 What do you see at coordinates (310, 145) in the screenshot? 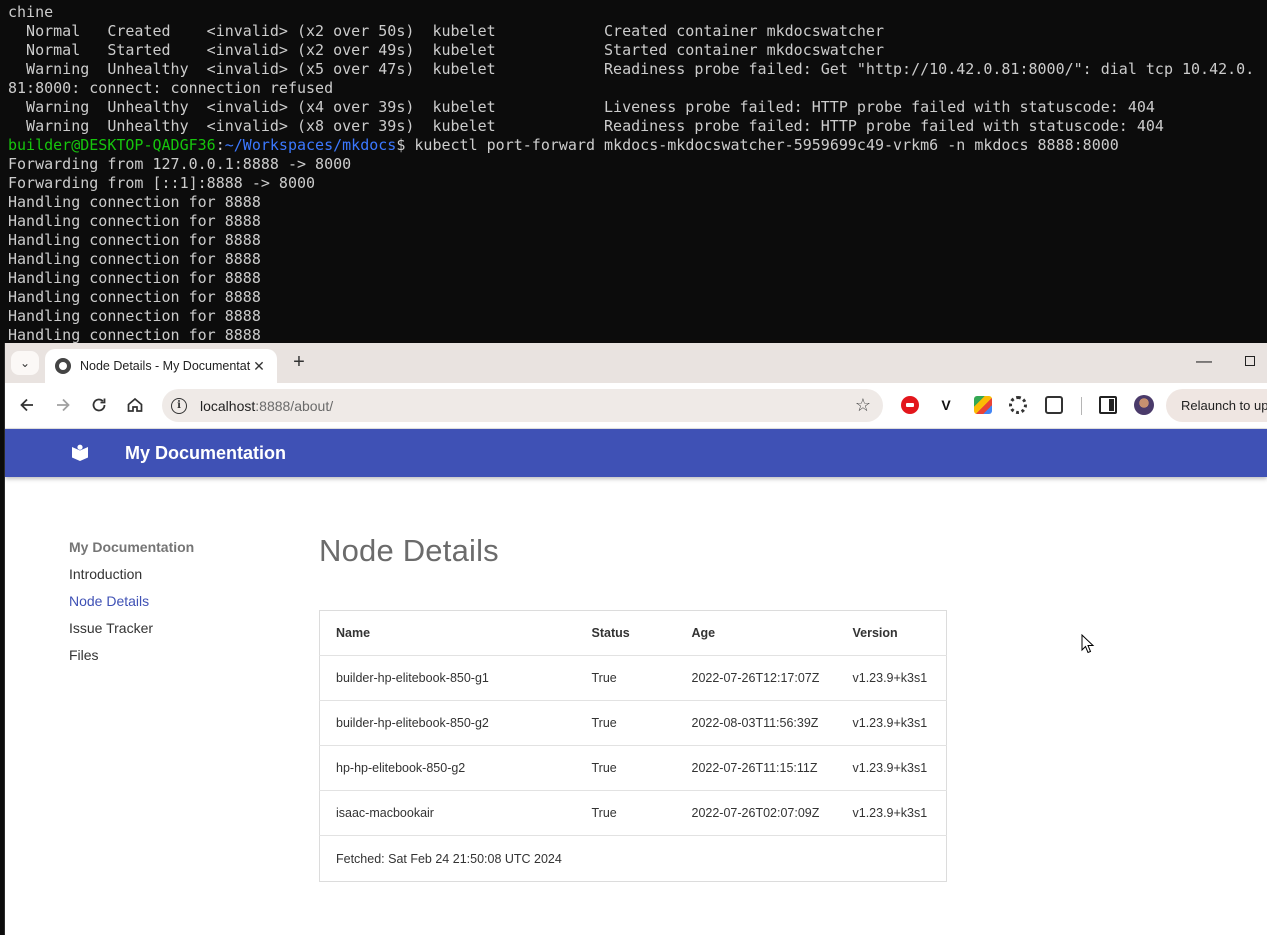
I see `prompt-path: ~/Workspaces/mkdocs` at bounding box center [310, 145].